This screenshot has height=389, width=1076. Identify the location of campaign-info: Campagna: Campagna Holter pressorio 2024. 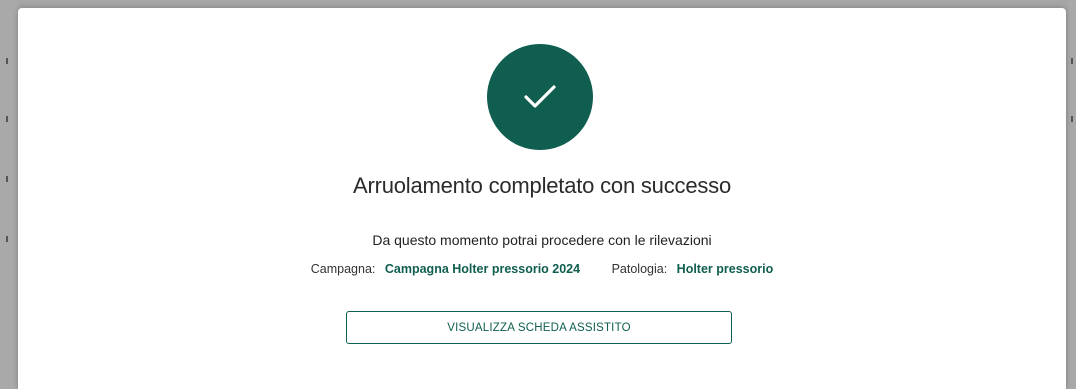
(447, 269).